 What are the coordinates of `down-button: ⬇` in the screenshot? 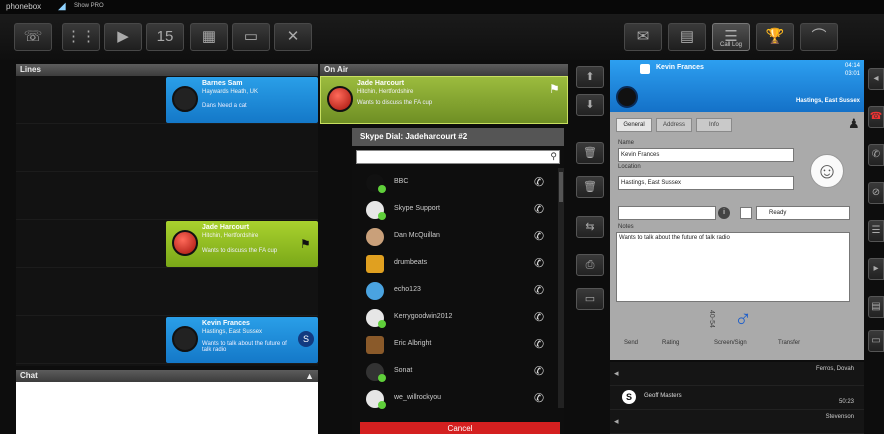 It's located at (590, 105).